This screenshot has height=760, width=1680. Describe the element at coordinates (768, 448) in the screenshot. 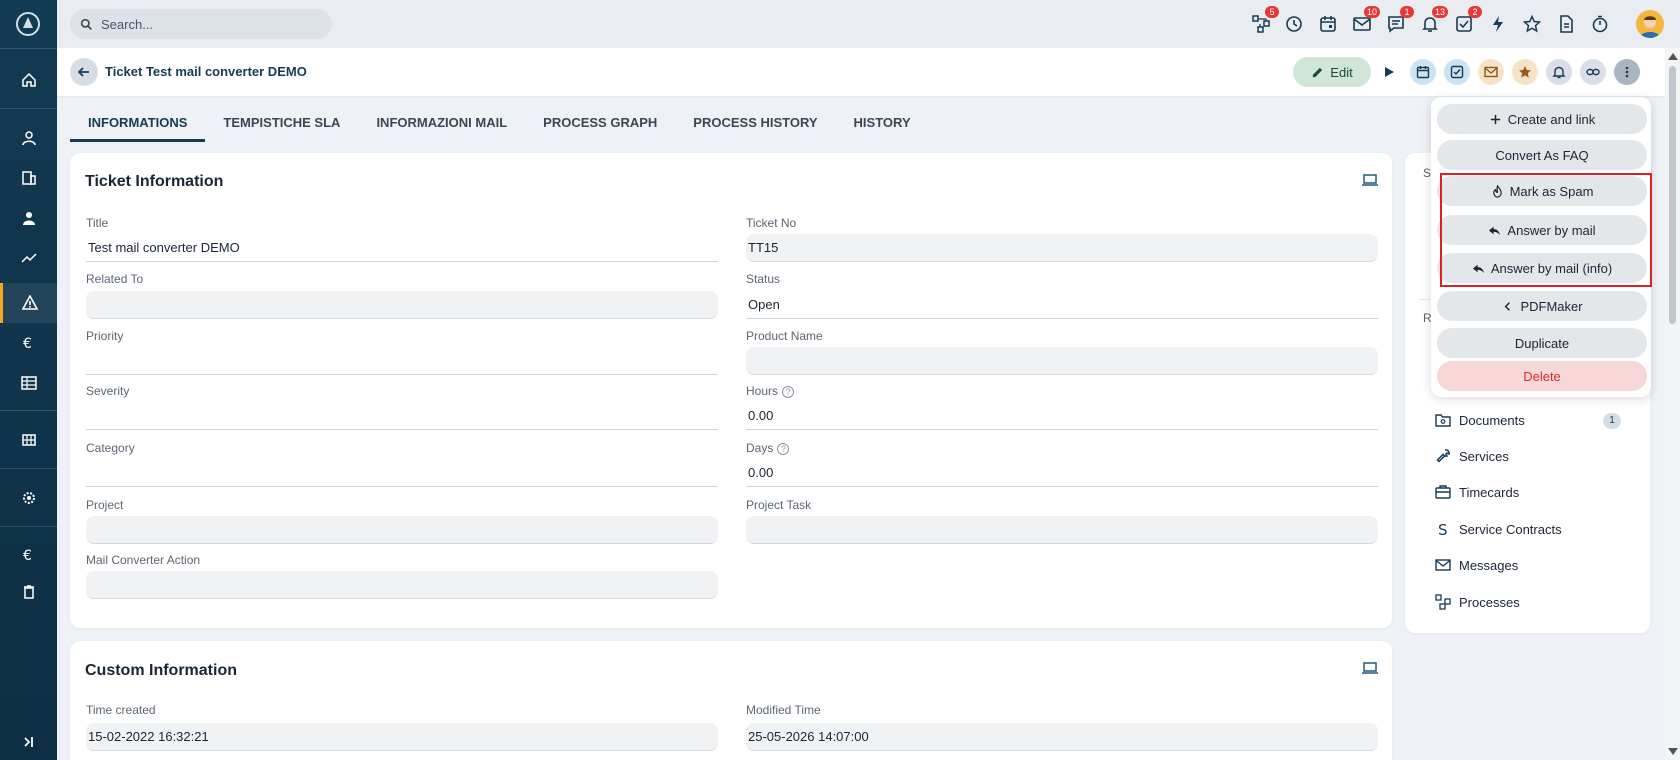

I see `field-label-days: Days?` at that location.